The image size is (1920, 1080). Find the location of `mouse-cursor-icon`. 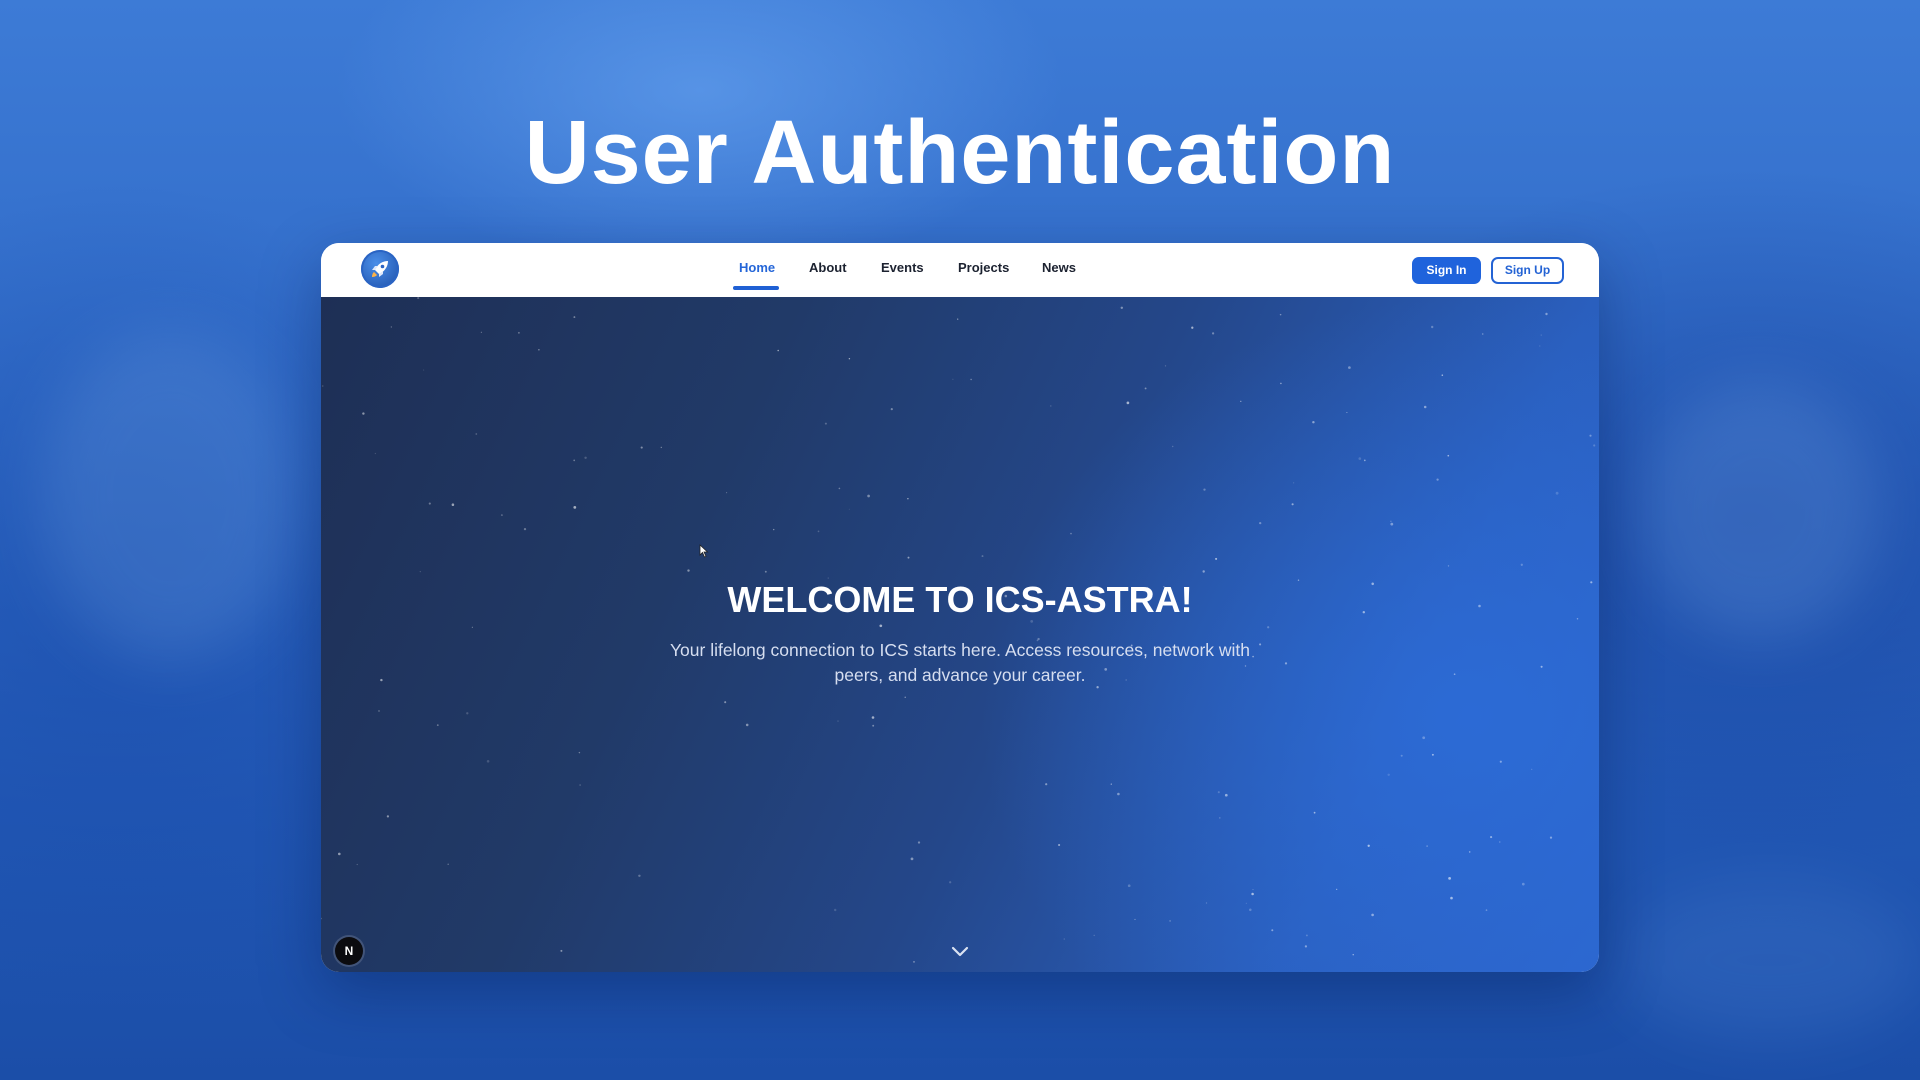

mouse-cursor-icon is located at coordinates (704, 551).